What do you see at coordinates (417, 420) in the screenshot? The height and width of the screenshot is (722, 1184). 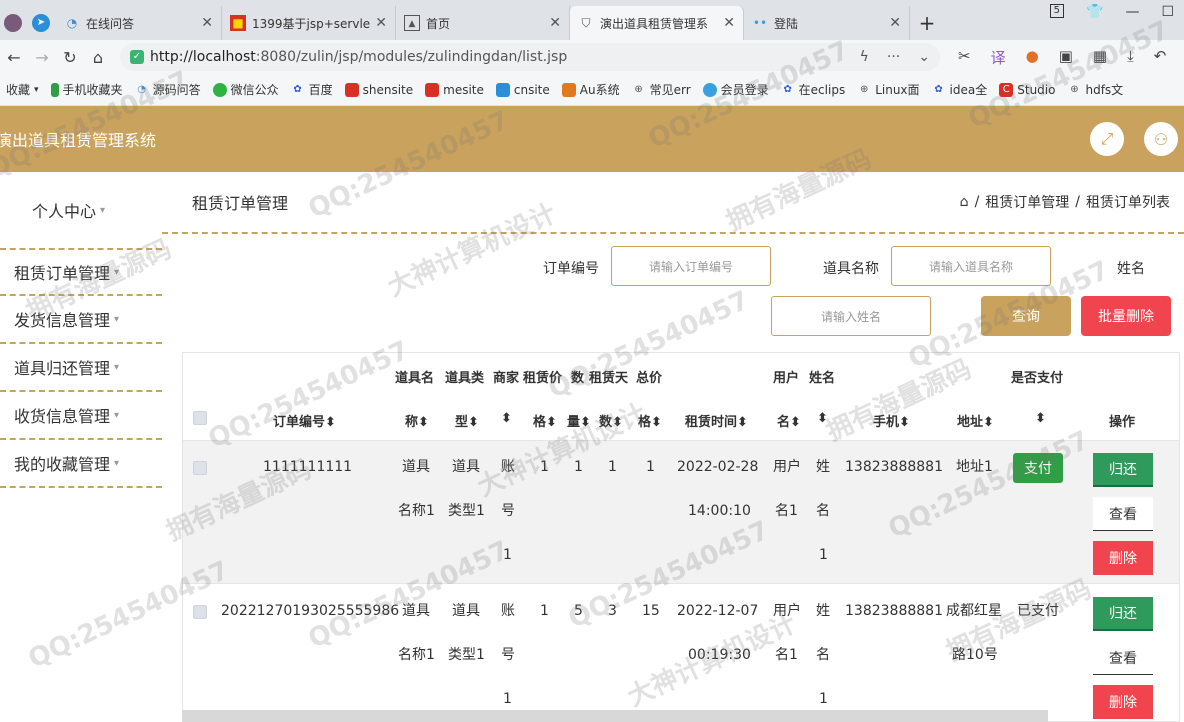 I see `th-prop-name: 称⬍` at bounding box center [417, 420].